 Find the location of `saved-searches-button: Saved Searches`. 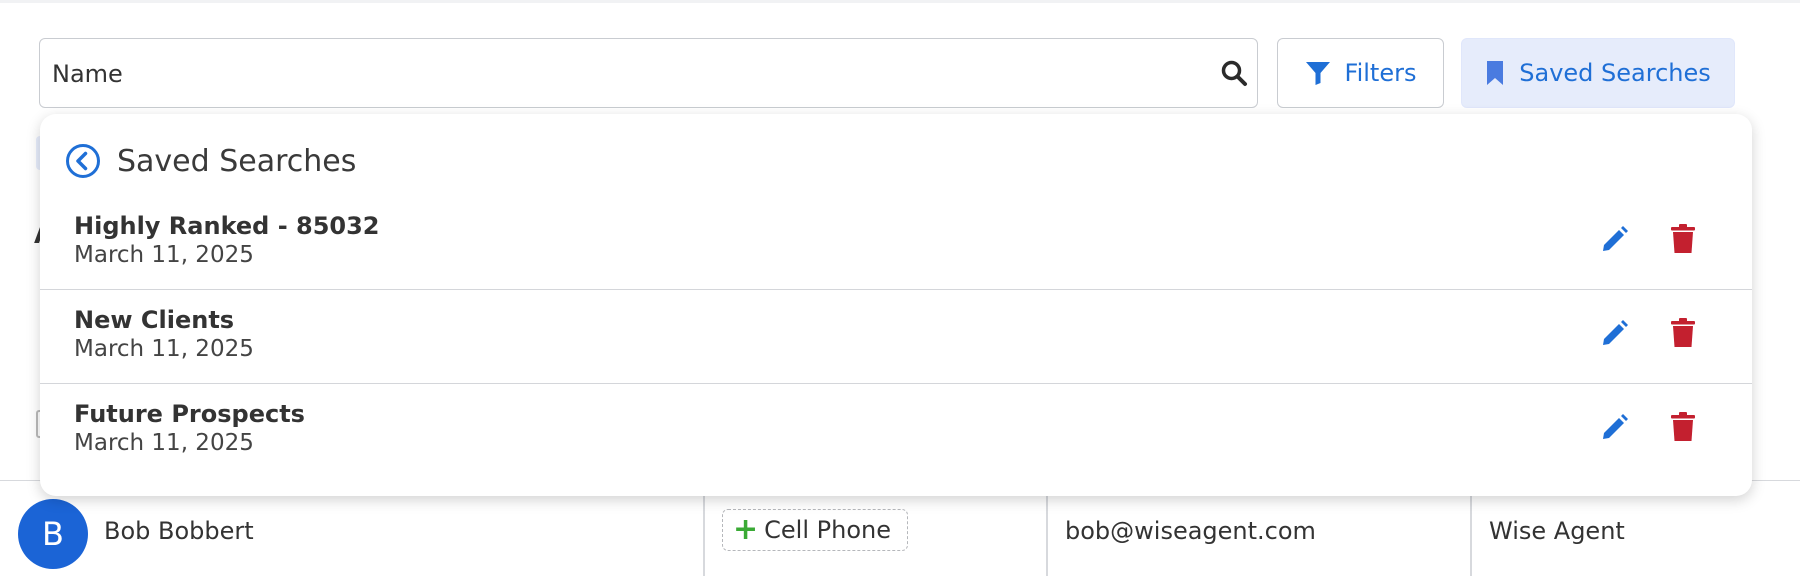

saved-searches-button: Saved Searches is located at coordinates (1598, 73).